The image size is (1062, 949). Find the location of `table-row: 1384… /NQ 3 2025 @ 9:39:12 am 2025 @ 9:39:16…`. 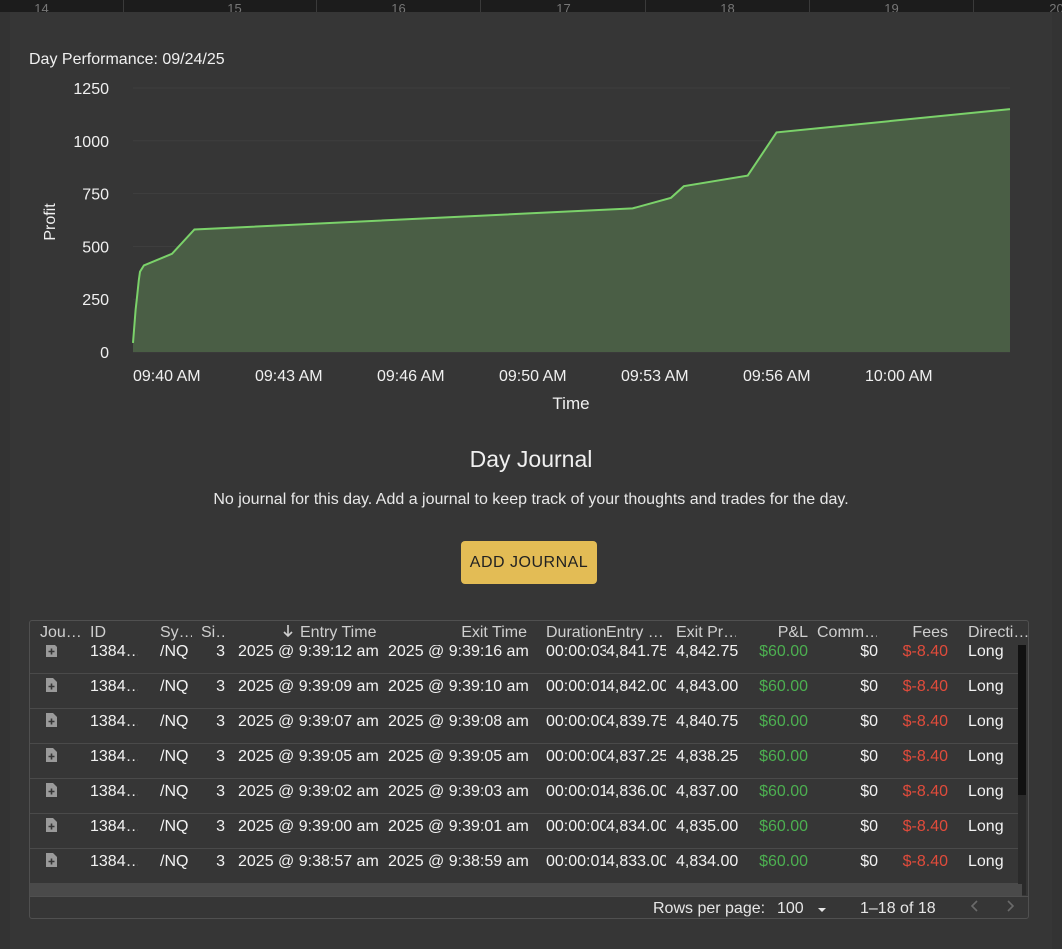

table-row: 1384… /NQ 3 2025 @ 9:39:12 am 2025 @ 9:39:16… is located at coordinates (527, 659).